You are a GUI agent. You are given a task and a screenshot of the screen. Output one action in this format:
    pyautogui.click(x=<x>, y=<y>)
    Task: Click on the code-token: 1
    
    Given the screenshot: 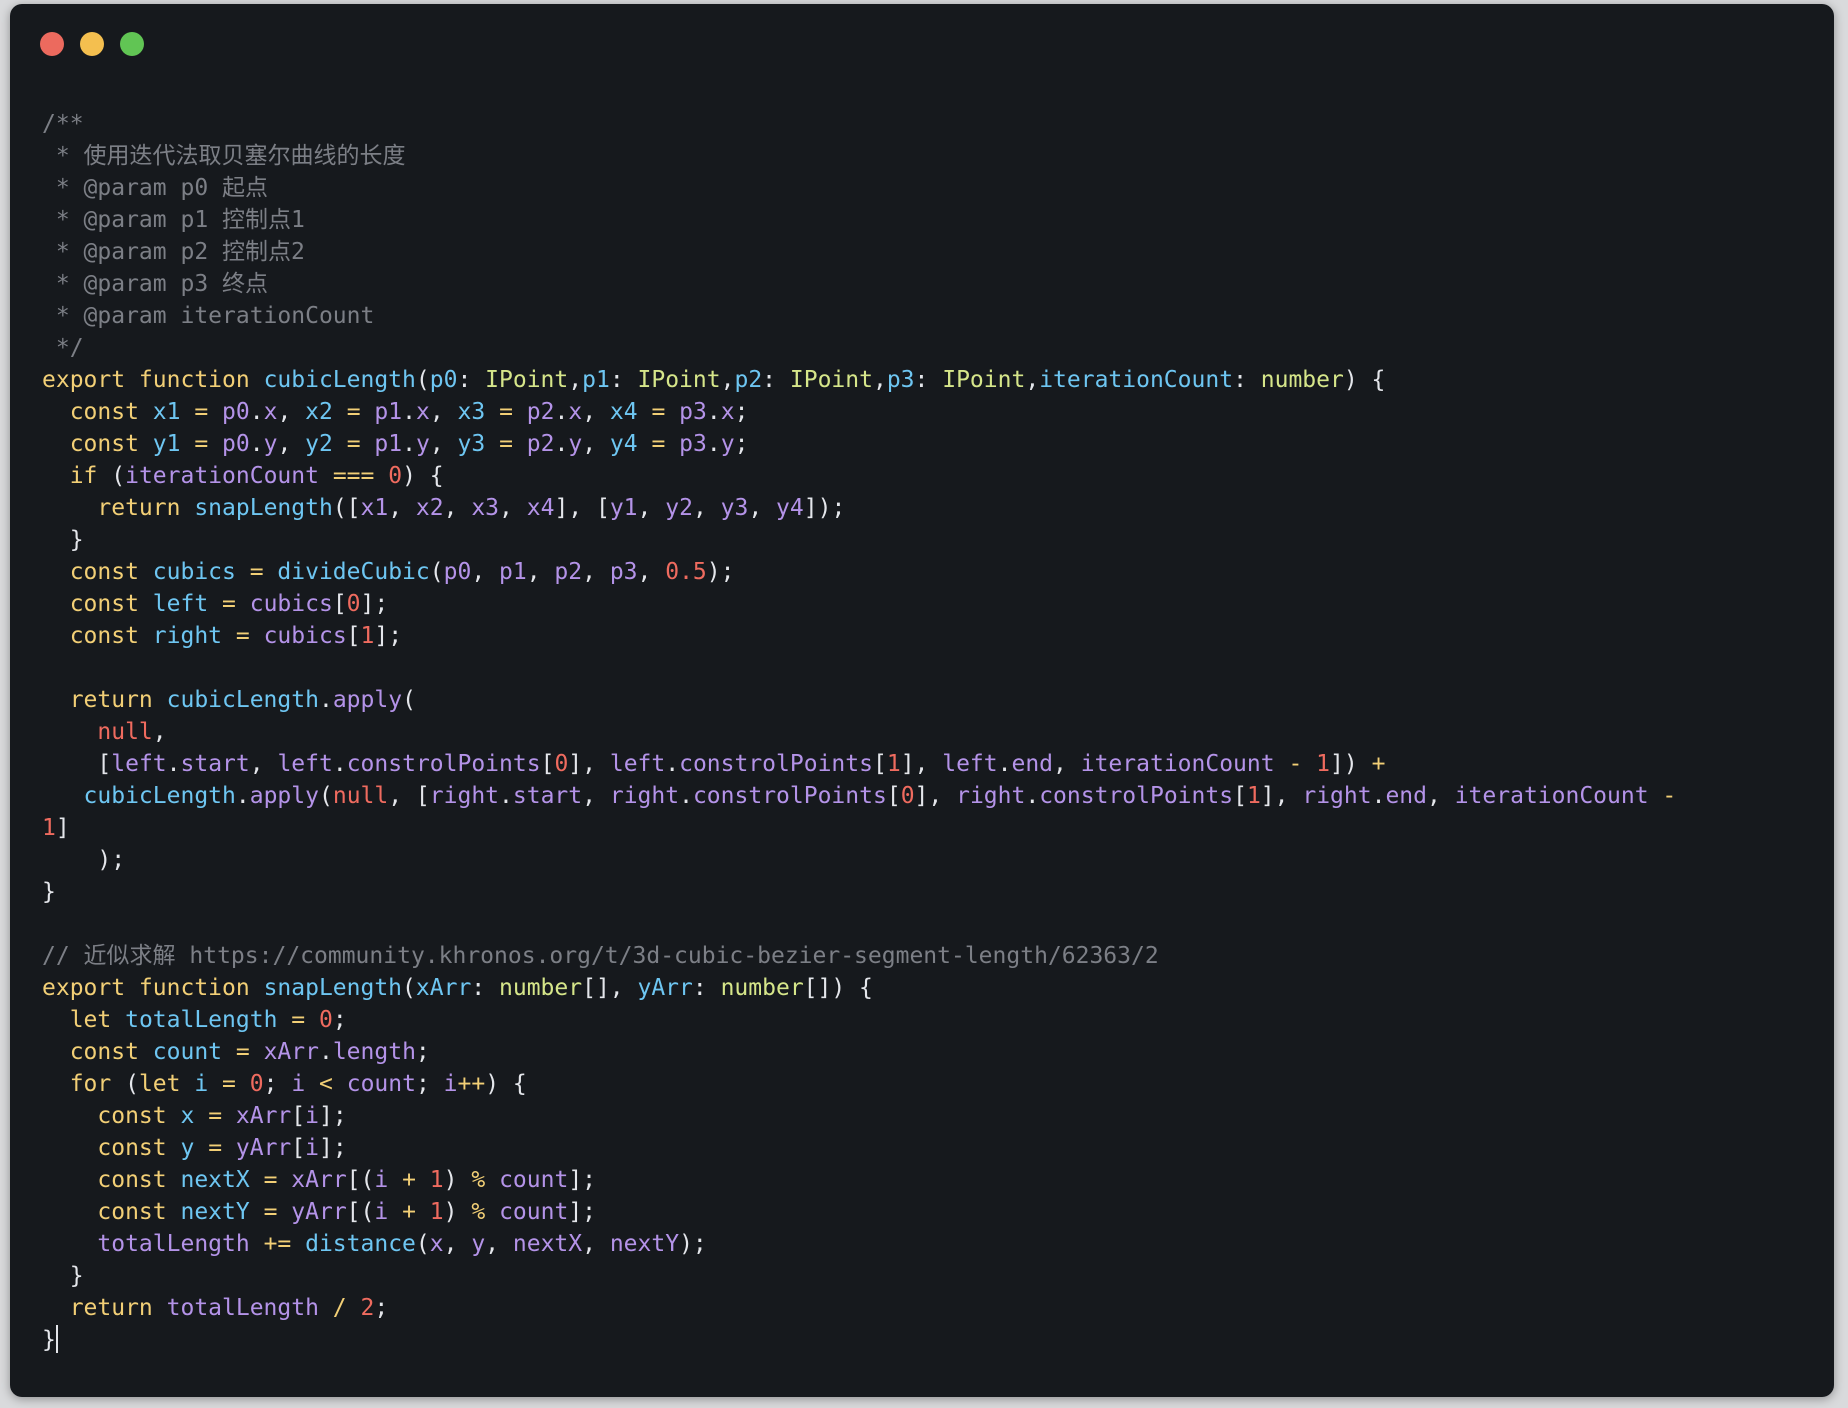 What is the action you would take?
    pyautogui.click(x=1253, y=796)
    